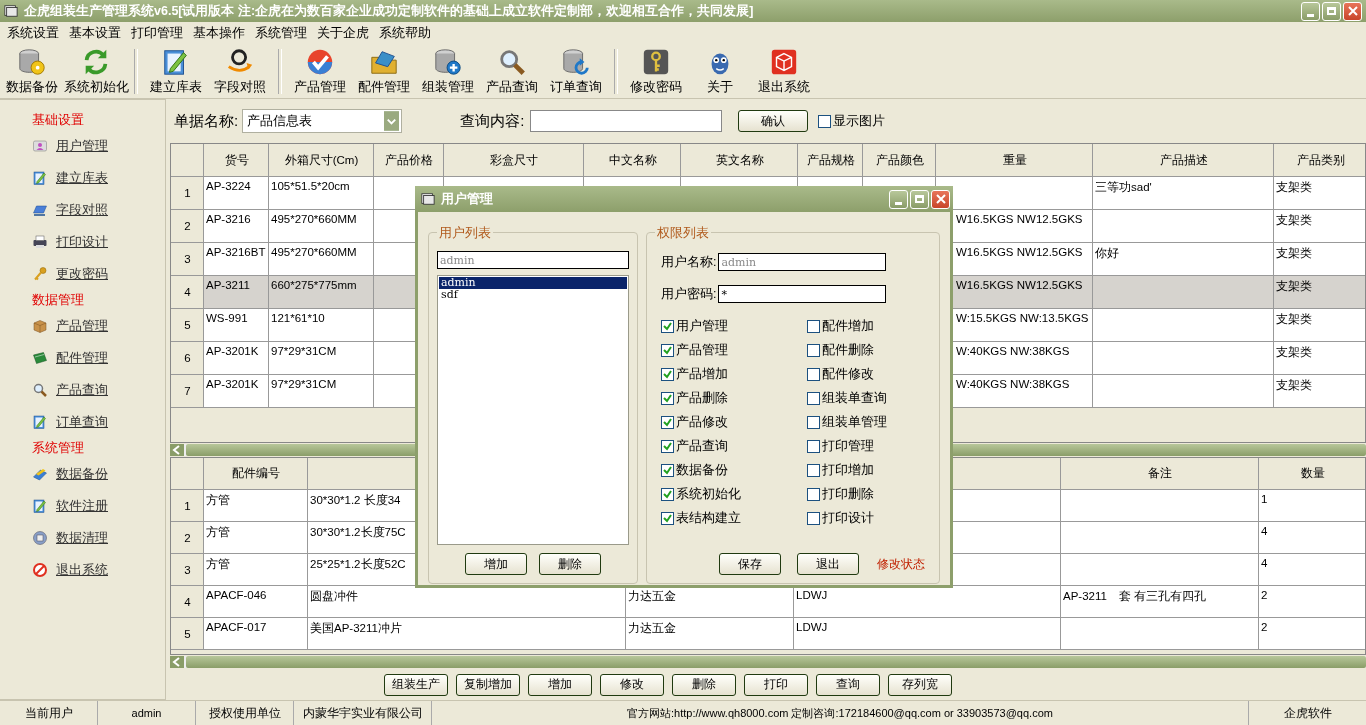 The image size is (1366, 725). Describe the element at coordinates (1183, 259) in the screenshot. I see `table-cell: 你好` at that location.